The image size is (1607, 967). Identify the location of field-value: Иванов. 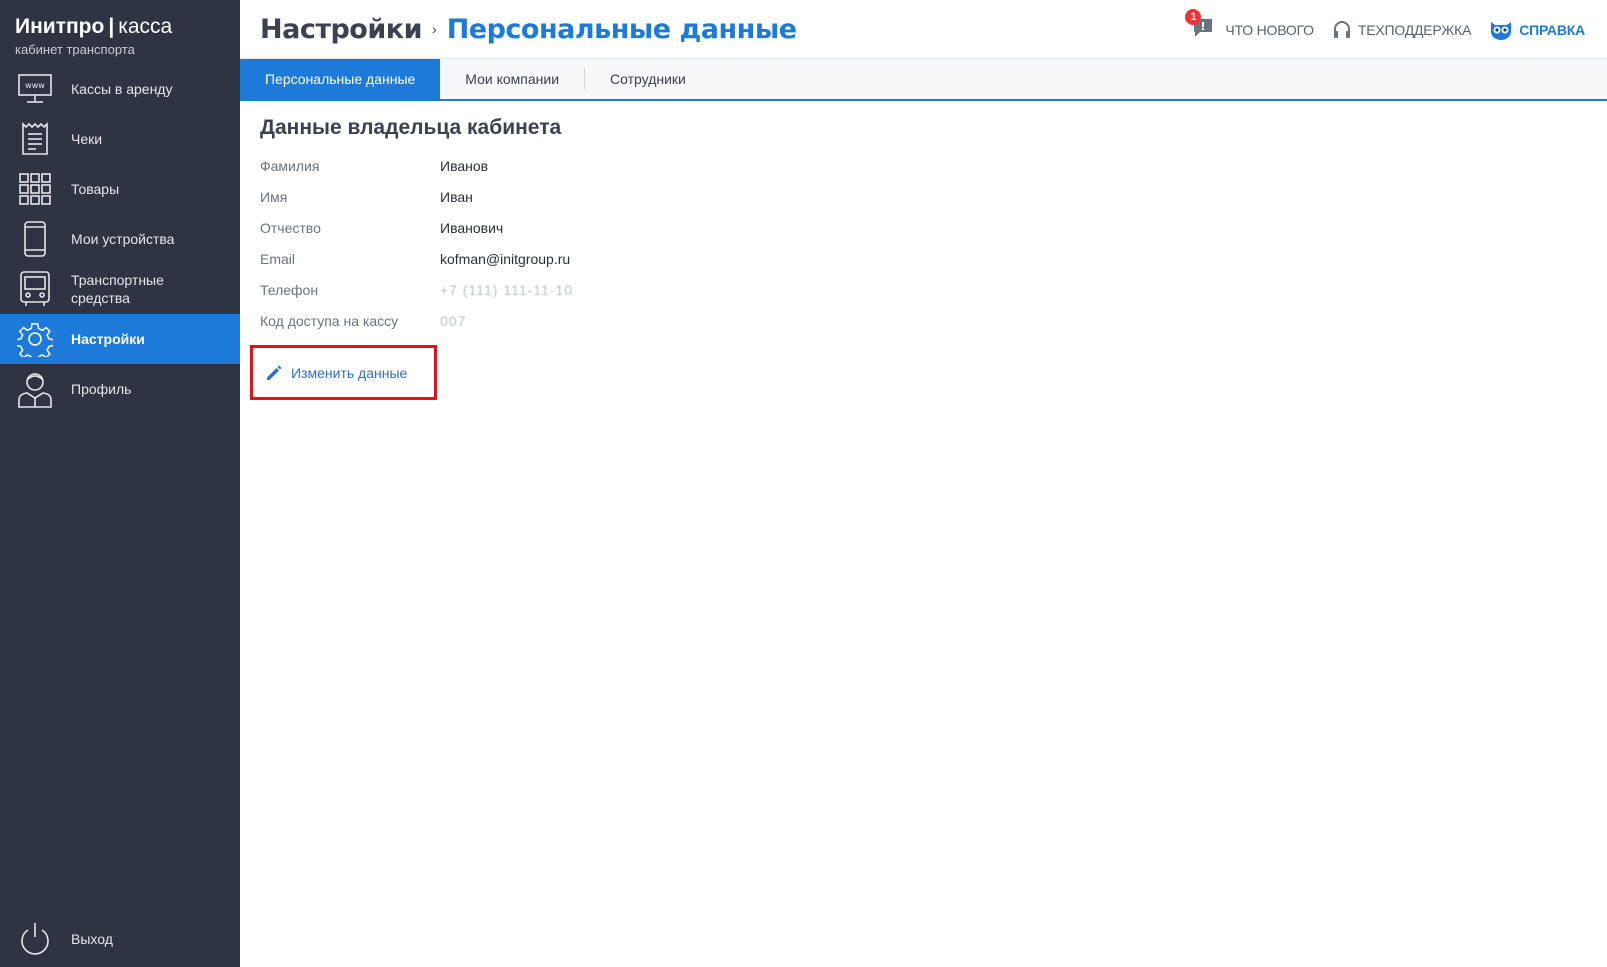
(464, 165).